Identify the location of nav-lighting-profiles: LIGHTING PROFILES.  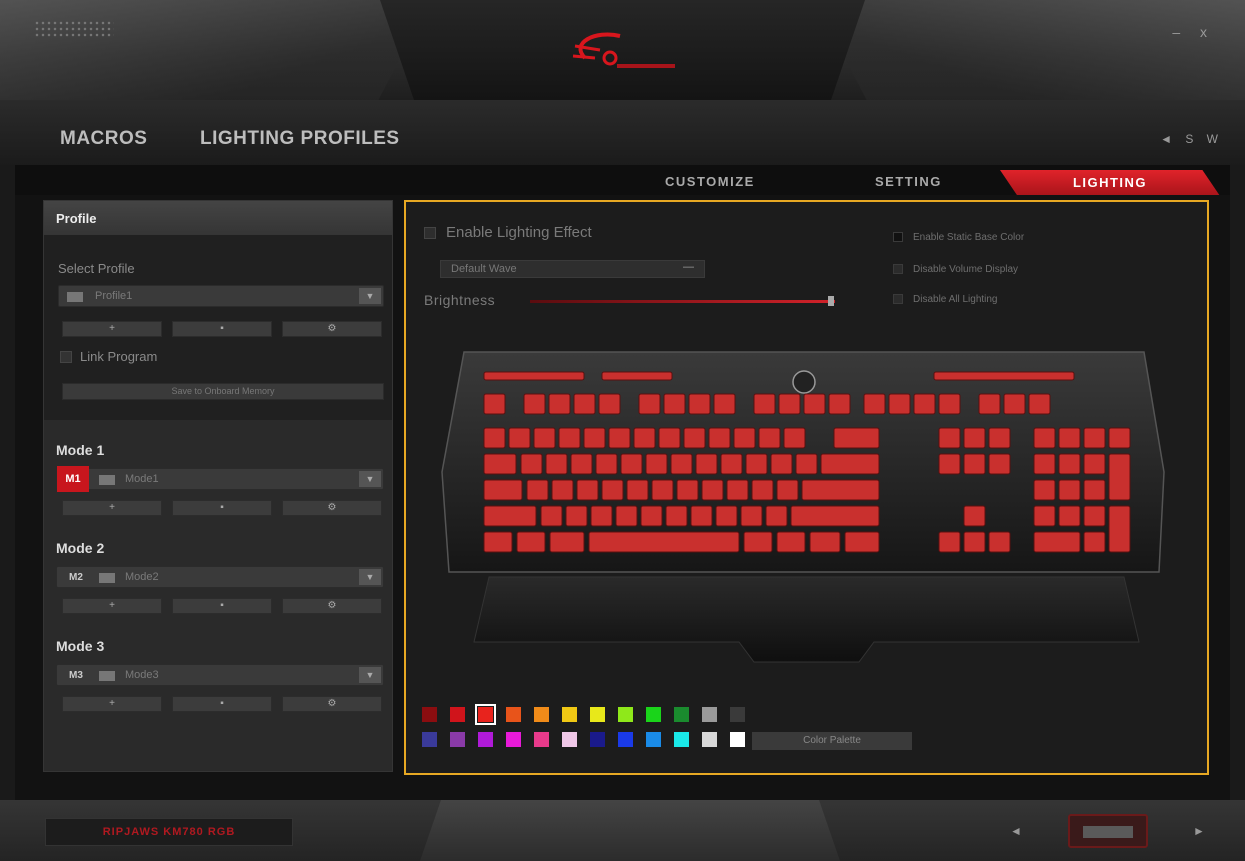
(300, 139).